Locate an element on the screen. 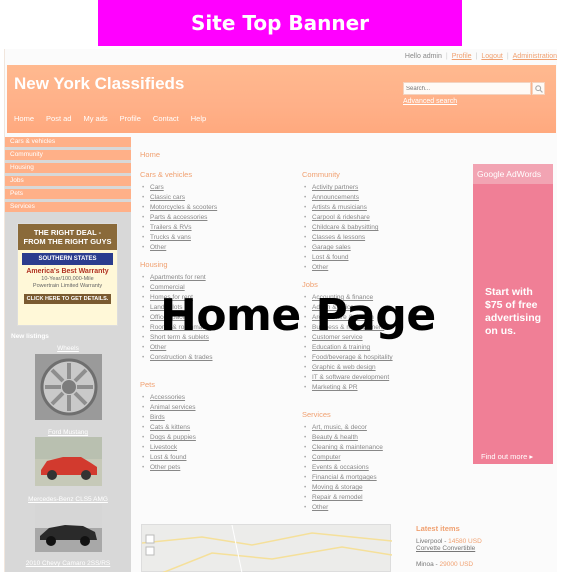  category-link: Motorcycles & scooters is located at coordinates (178, 208).